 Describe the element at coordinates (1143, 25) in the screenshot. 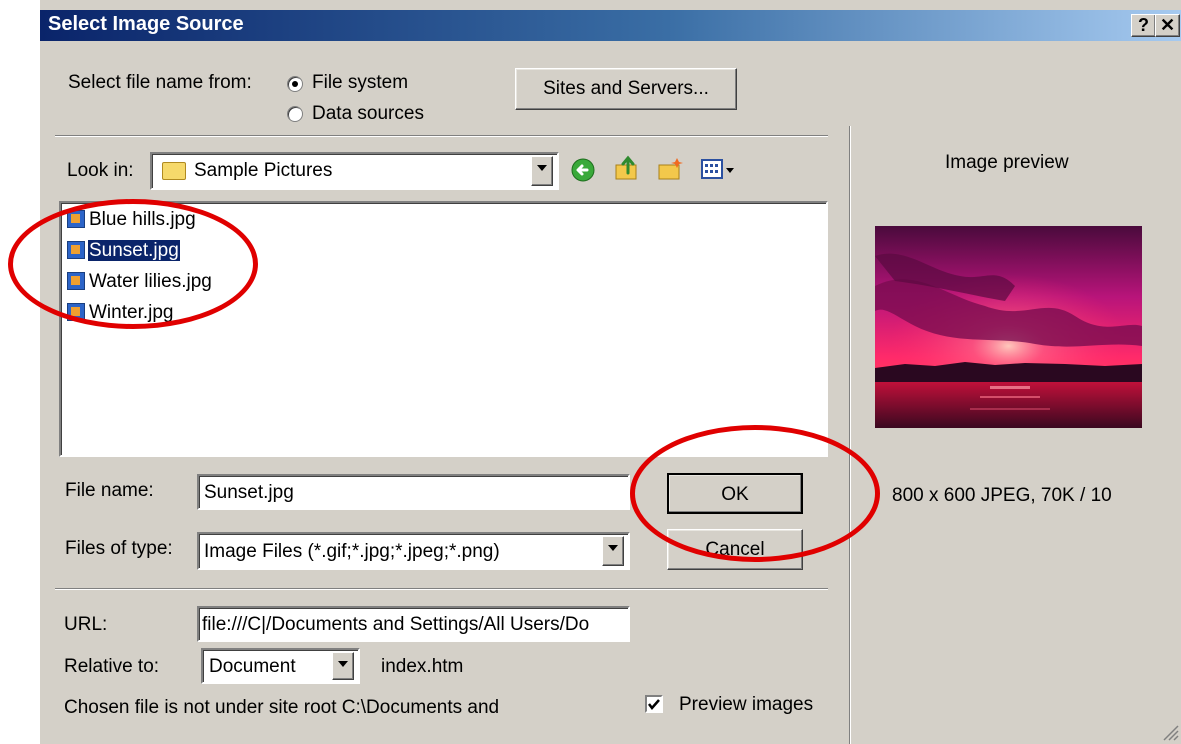

I see `help-button: ?` at that location.